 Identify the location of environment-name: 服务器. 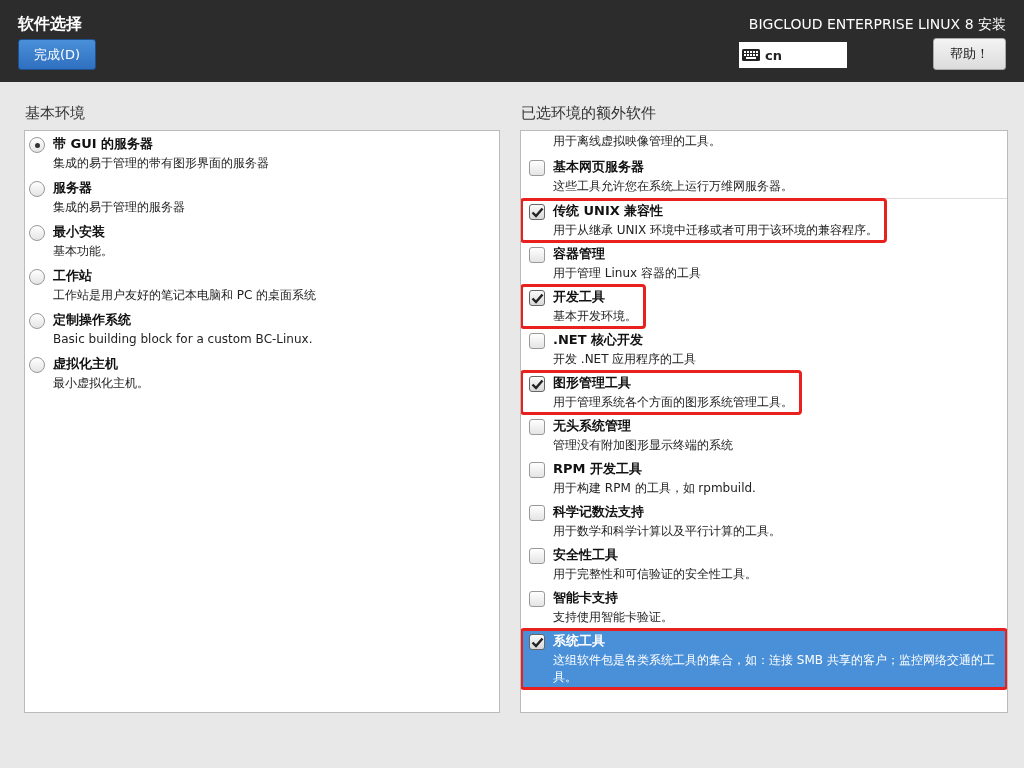
(73, 188).